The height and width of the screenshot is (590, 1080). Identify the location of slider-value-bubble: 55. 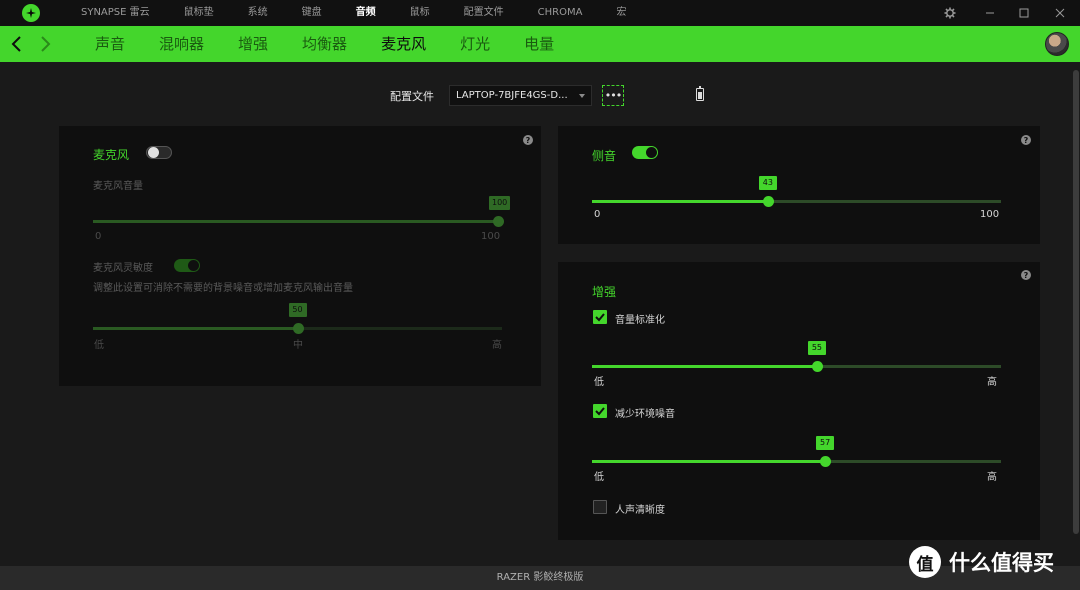
(816, 348).